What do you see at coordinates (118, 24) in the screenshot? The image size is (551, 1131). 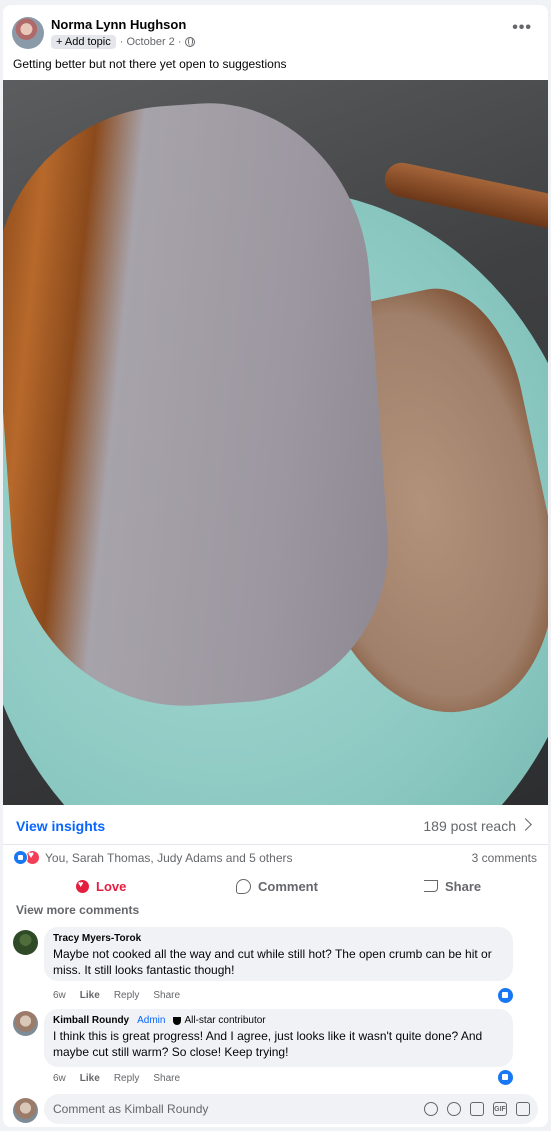 I see `author-name: Norma Lynn Hughson` at bounding box center [118, 24].